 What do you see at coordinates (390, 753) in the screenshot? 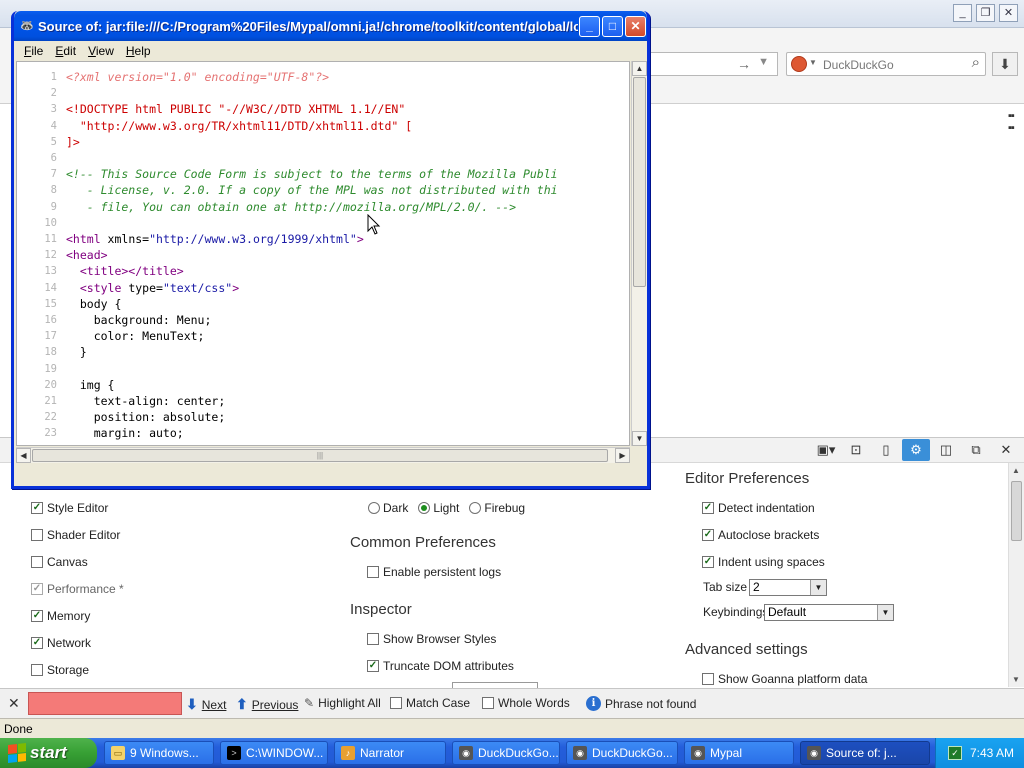
I see `taskbar-button-narrator: ♪ Narrator` at bounding box center [390, 753].